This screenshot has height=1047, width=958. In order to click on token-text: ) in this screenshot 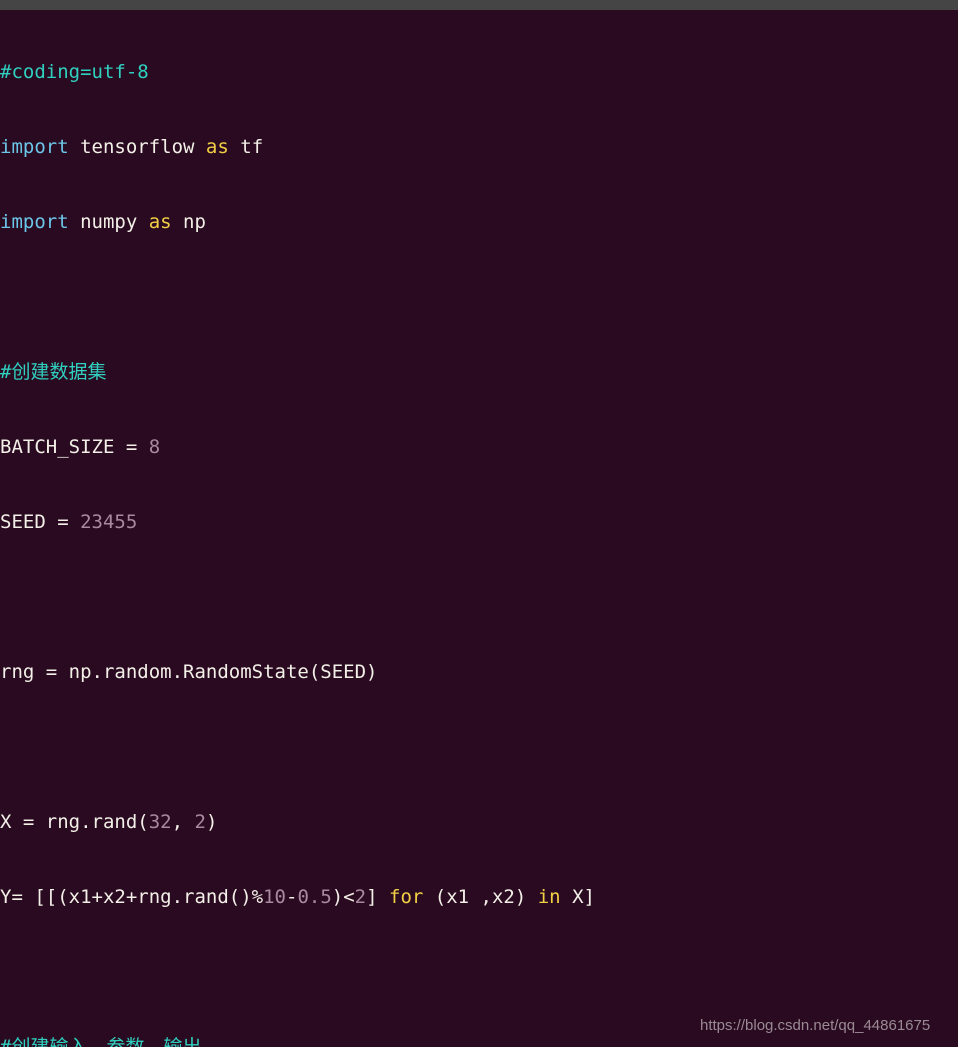, I will do `click(211, 822)`.